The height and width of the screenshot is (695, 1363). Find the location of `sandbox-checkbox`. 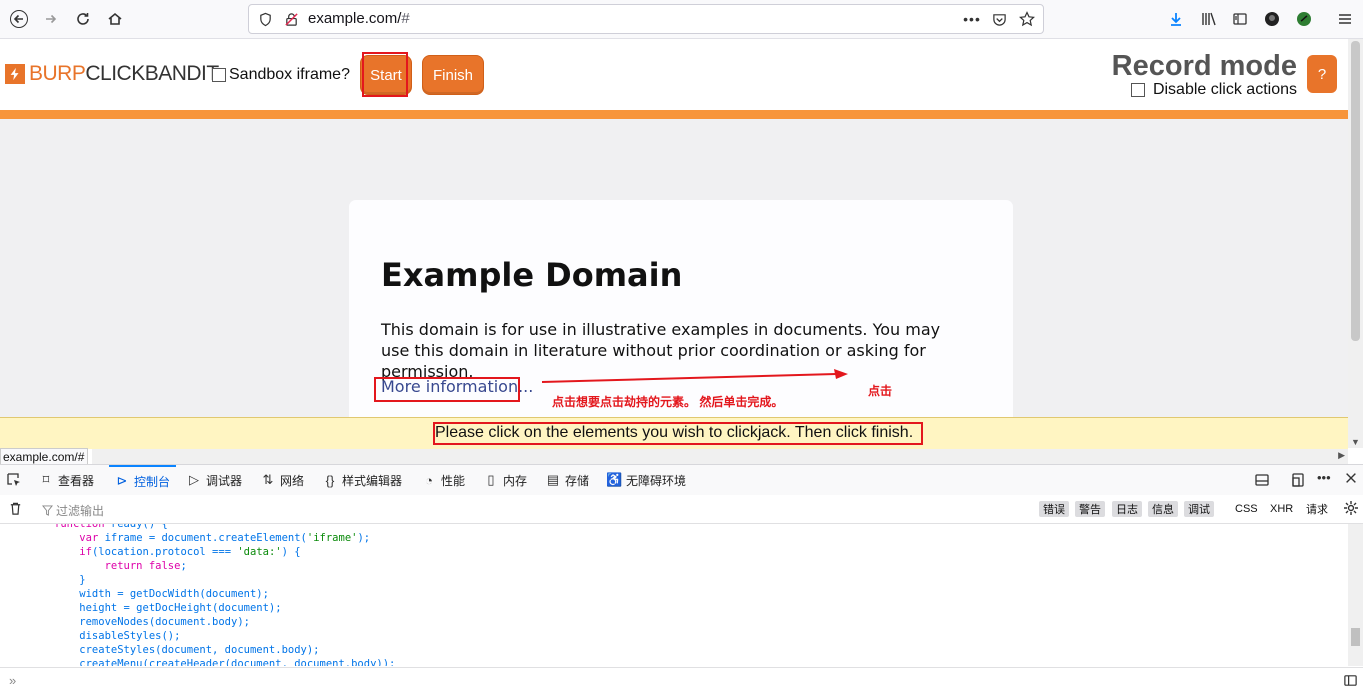

sandbox-checkbox is located at coordinates (219, 75).